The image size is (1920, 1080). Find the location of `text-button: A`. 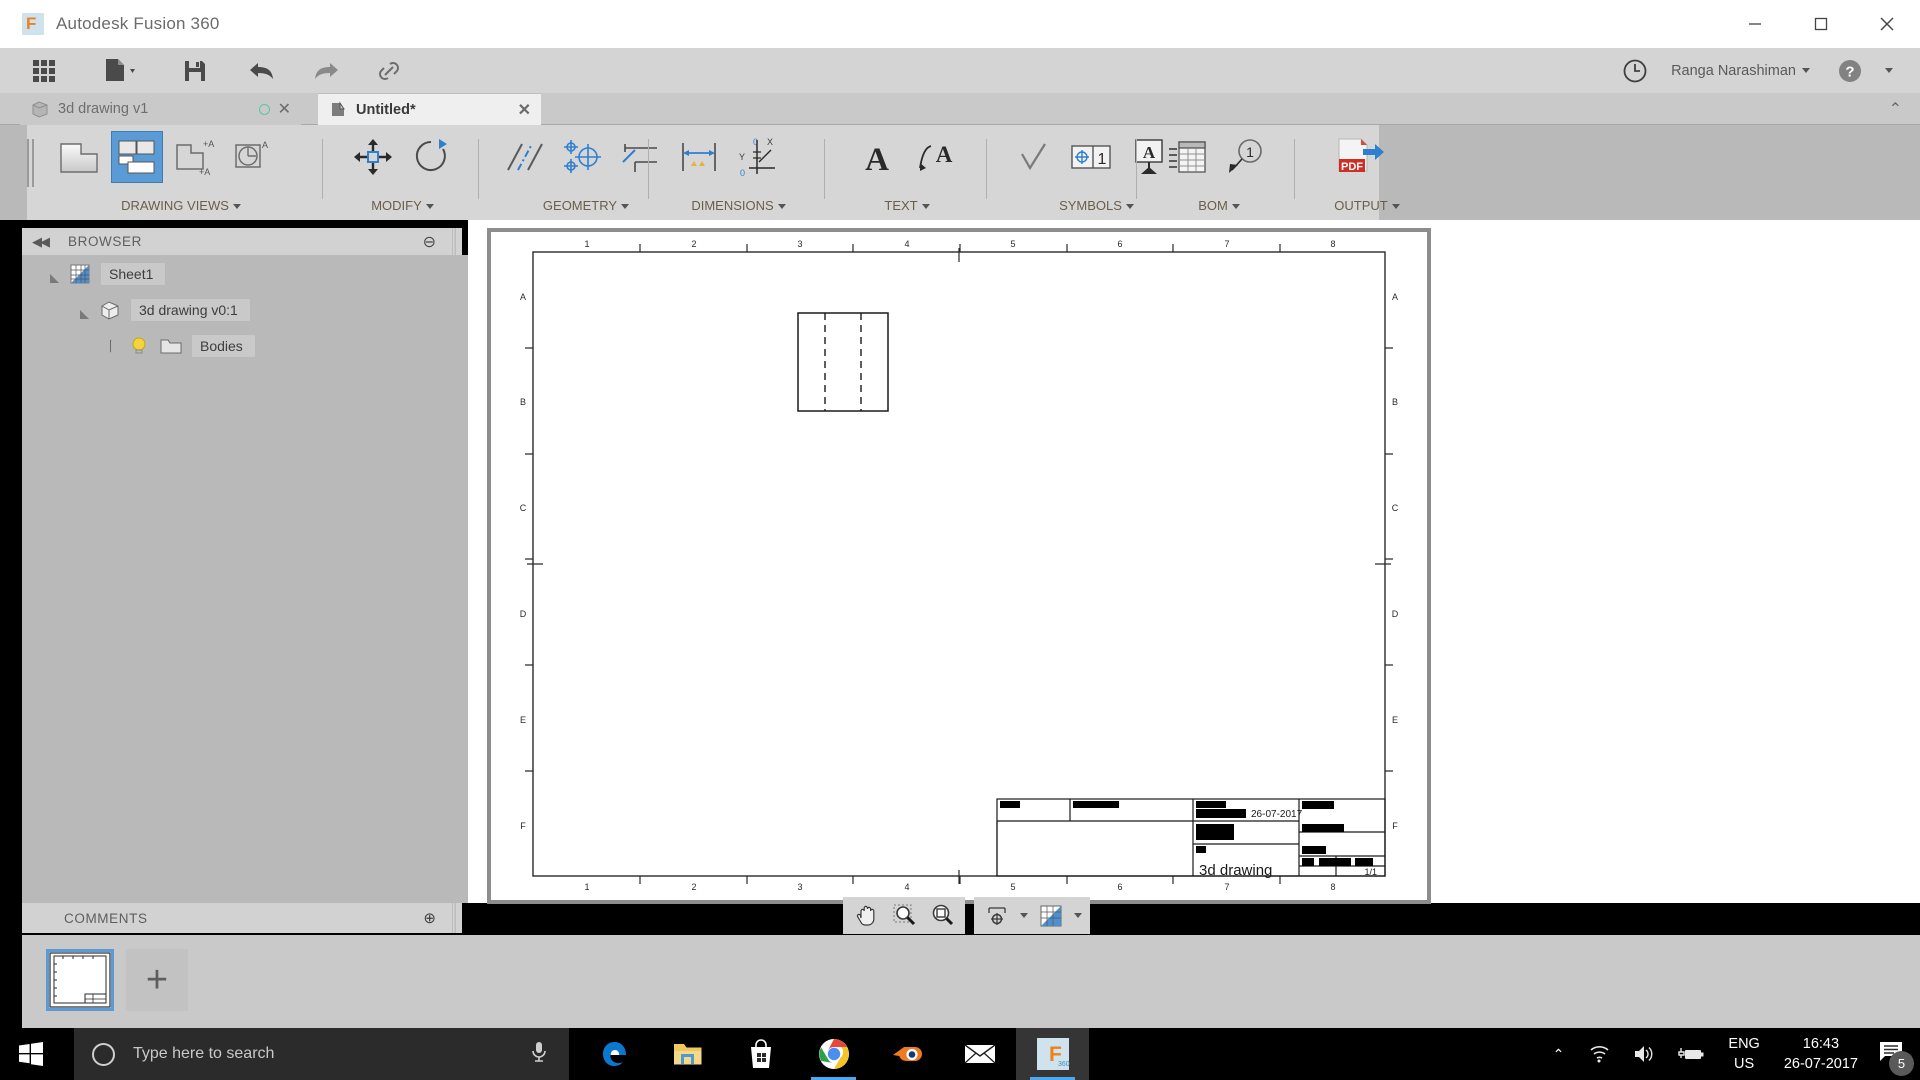

text-button: A is located at coordinates (877, 157).